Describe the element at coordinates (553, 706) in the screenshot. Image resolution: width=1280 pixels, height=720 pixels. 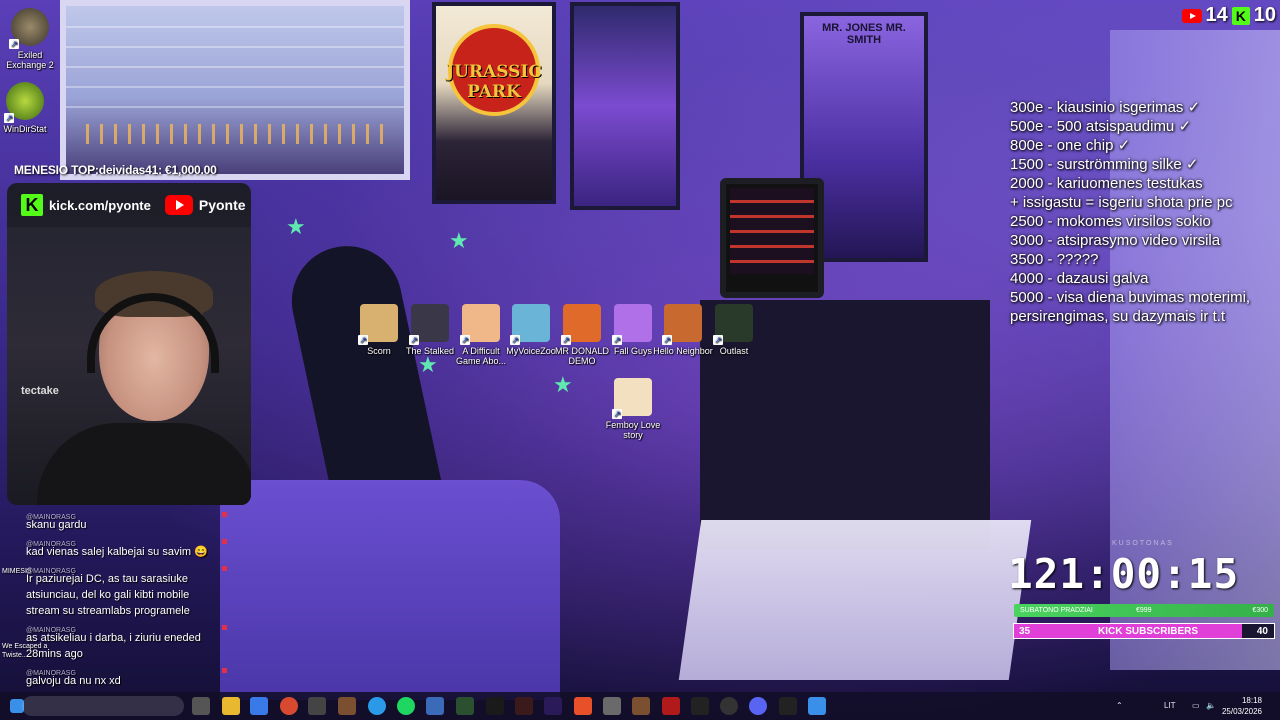
I see `premiere-icon` at that location.